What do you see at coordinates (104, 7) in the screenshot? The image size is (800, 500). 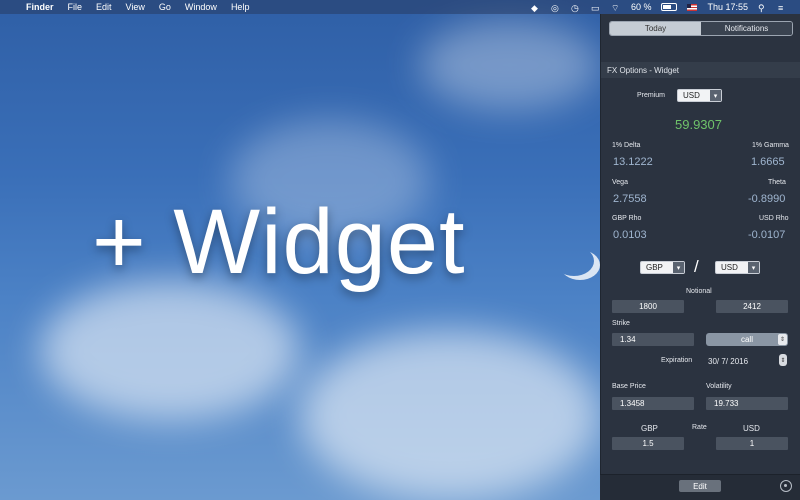 I see `menu-edit: Edit` at bounding box center [104, 7].